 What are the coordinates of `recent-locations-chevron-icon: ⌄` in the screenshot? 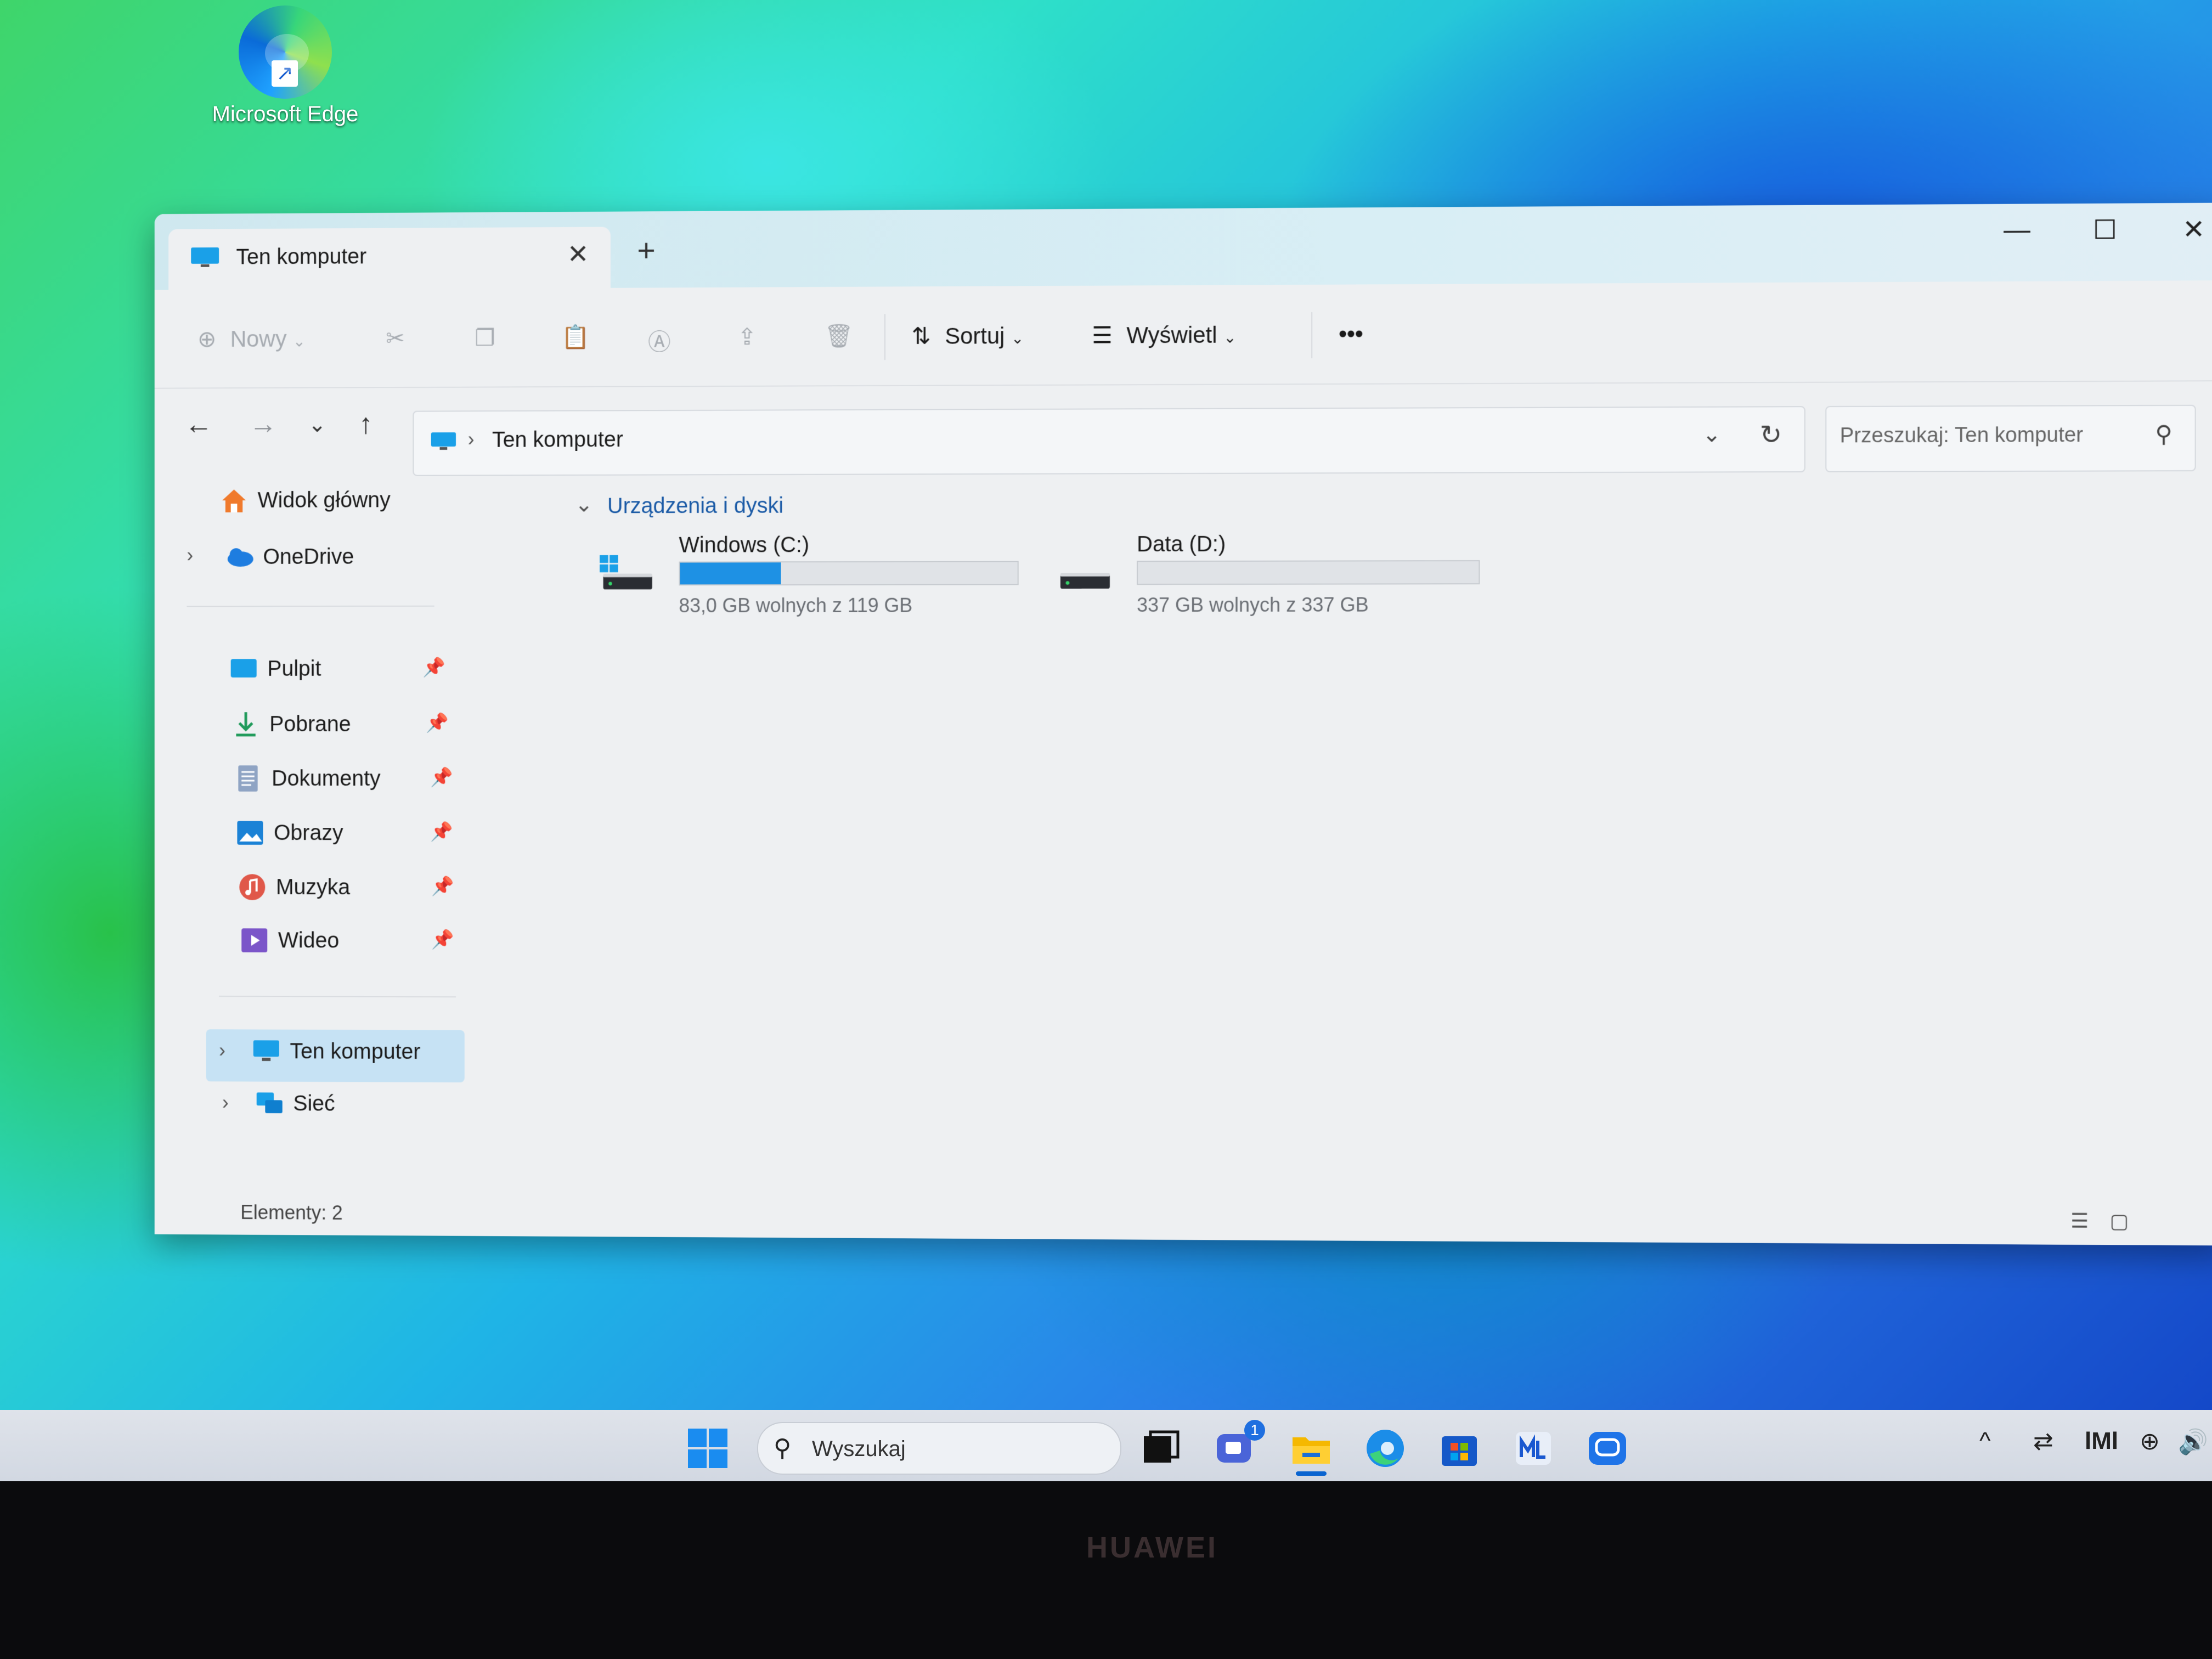 It's located at (317, 424).